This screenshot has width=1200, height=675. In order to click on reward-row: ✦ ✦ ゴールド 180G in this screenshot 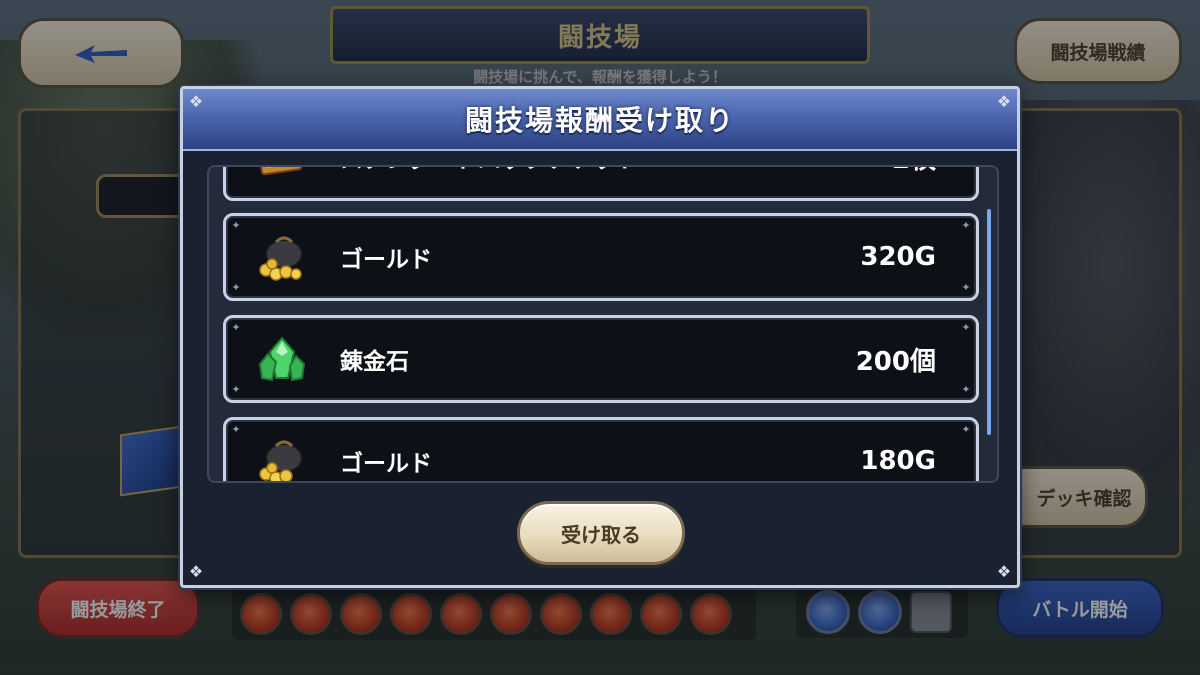, I will do `click(601, 449)`.